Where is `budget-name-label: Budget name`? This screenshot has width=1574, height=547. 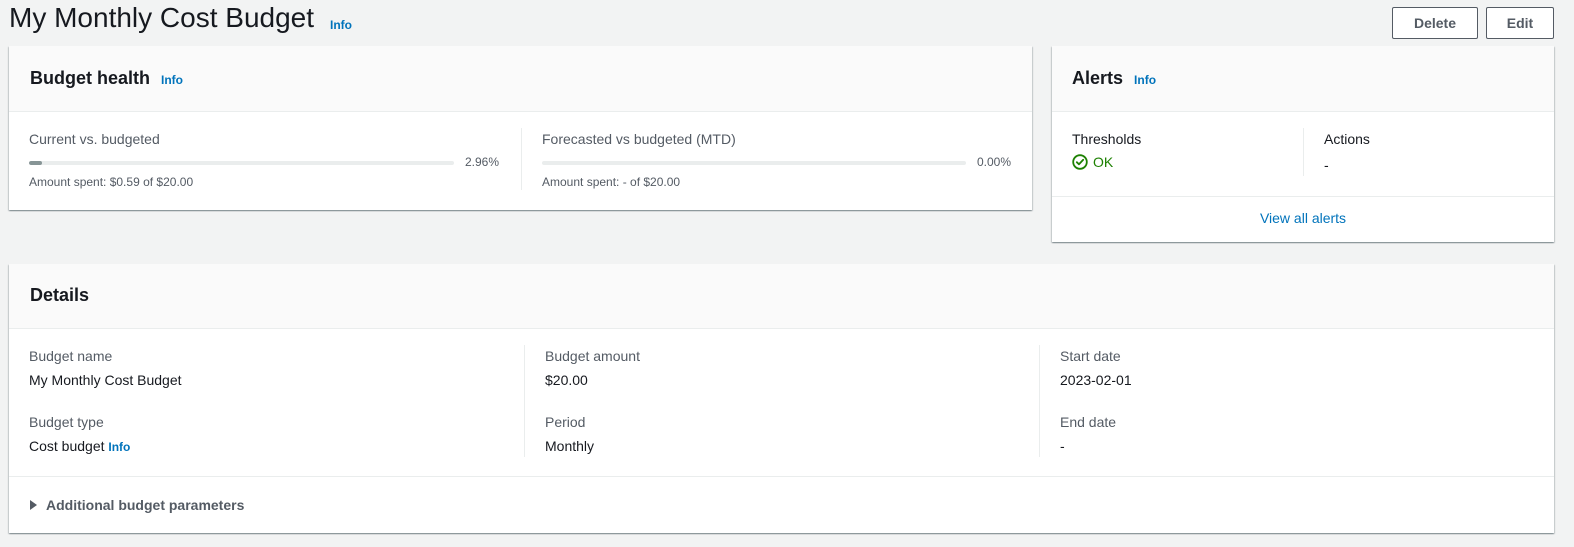 budget-name-label: Budget name is located at coordinates (71, 356).